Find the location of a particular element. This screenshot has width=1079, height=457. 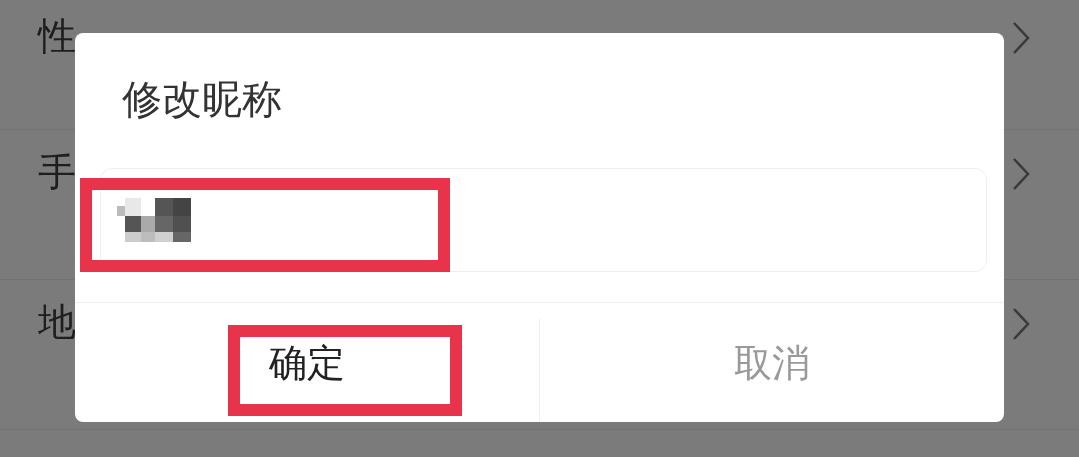

confirm-button: 确定 is located at coordinates (307, 370).